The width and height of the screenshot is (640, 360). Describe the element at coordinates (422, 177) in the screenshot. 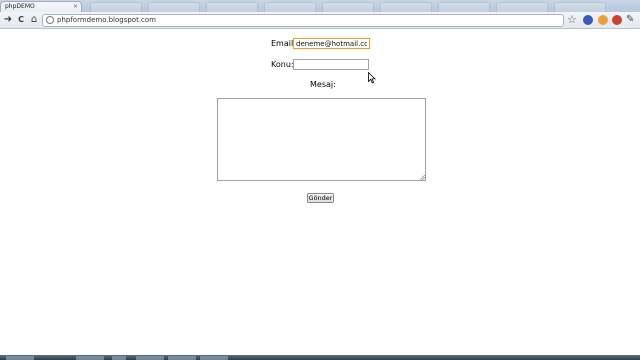

I see `resize-grip-icon` at that location.